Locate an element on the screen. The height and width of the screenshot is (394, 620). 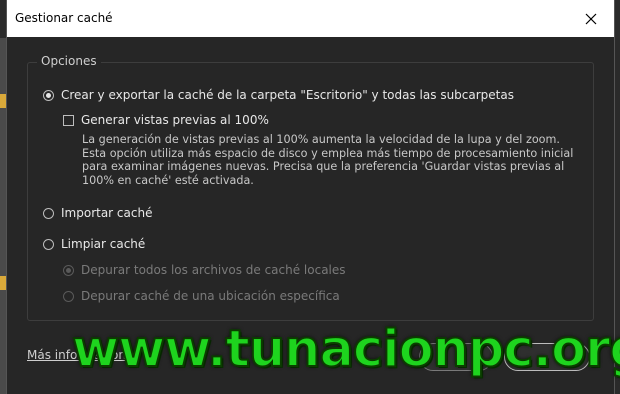
clear-cache-label: Limpiar caché is located at coordinates (103, 244).